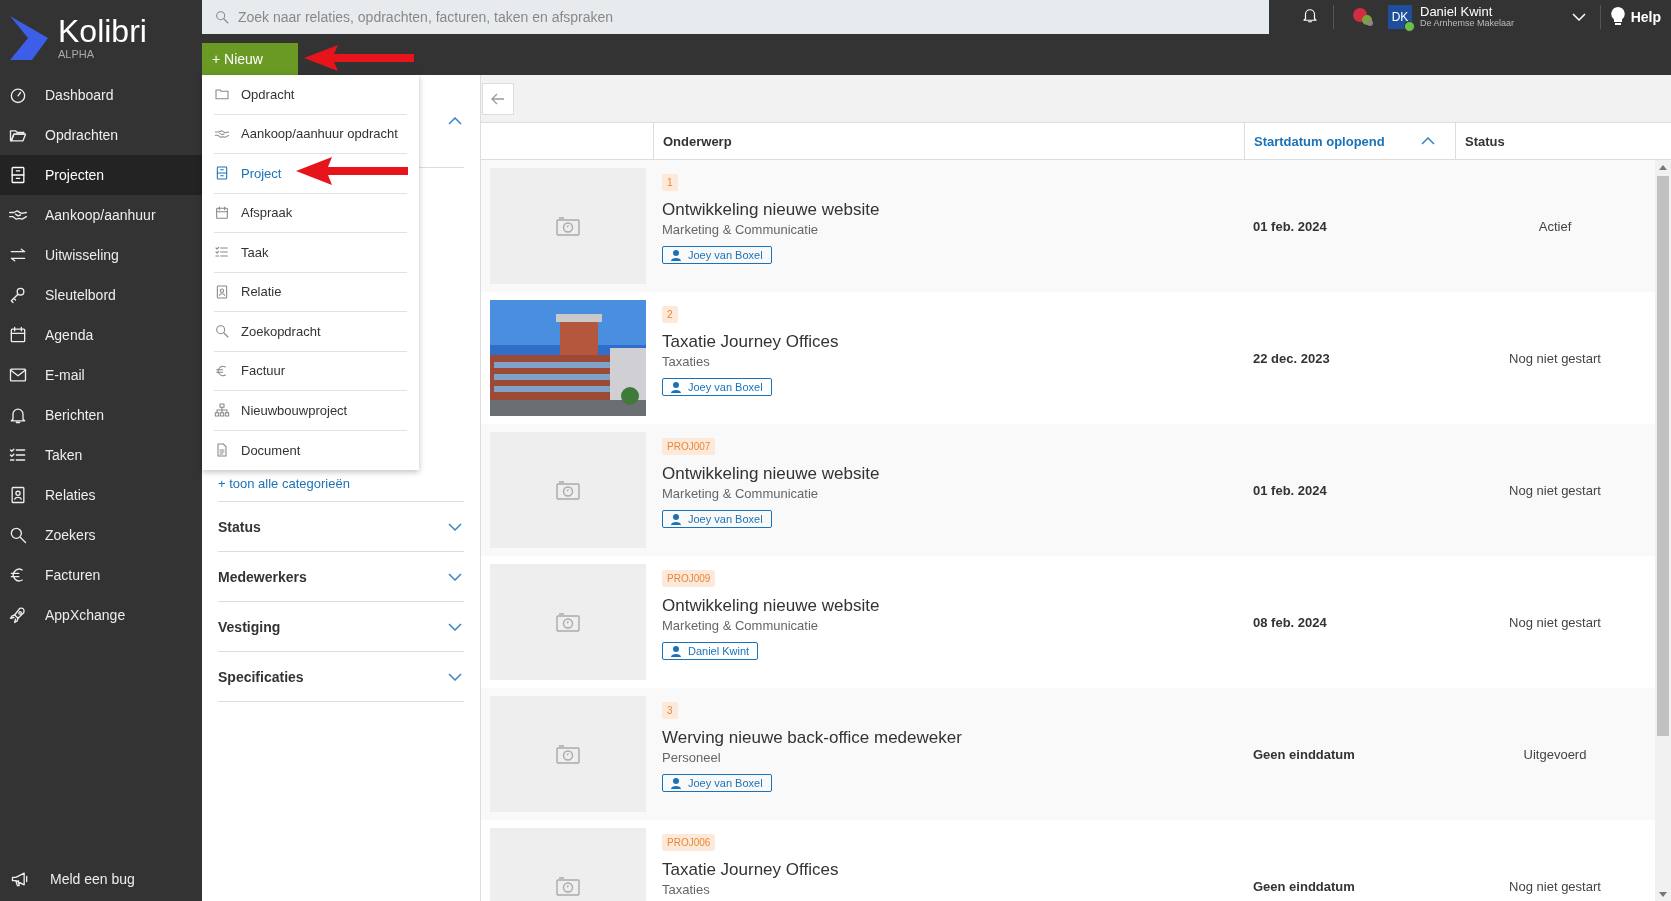  I want to click on sidebar-item: Projecten, so click(101, 175).